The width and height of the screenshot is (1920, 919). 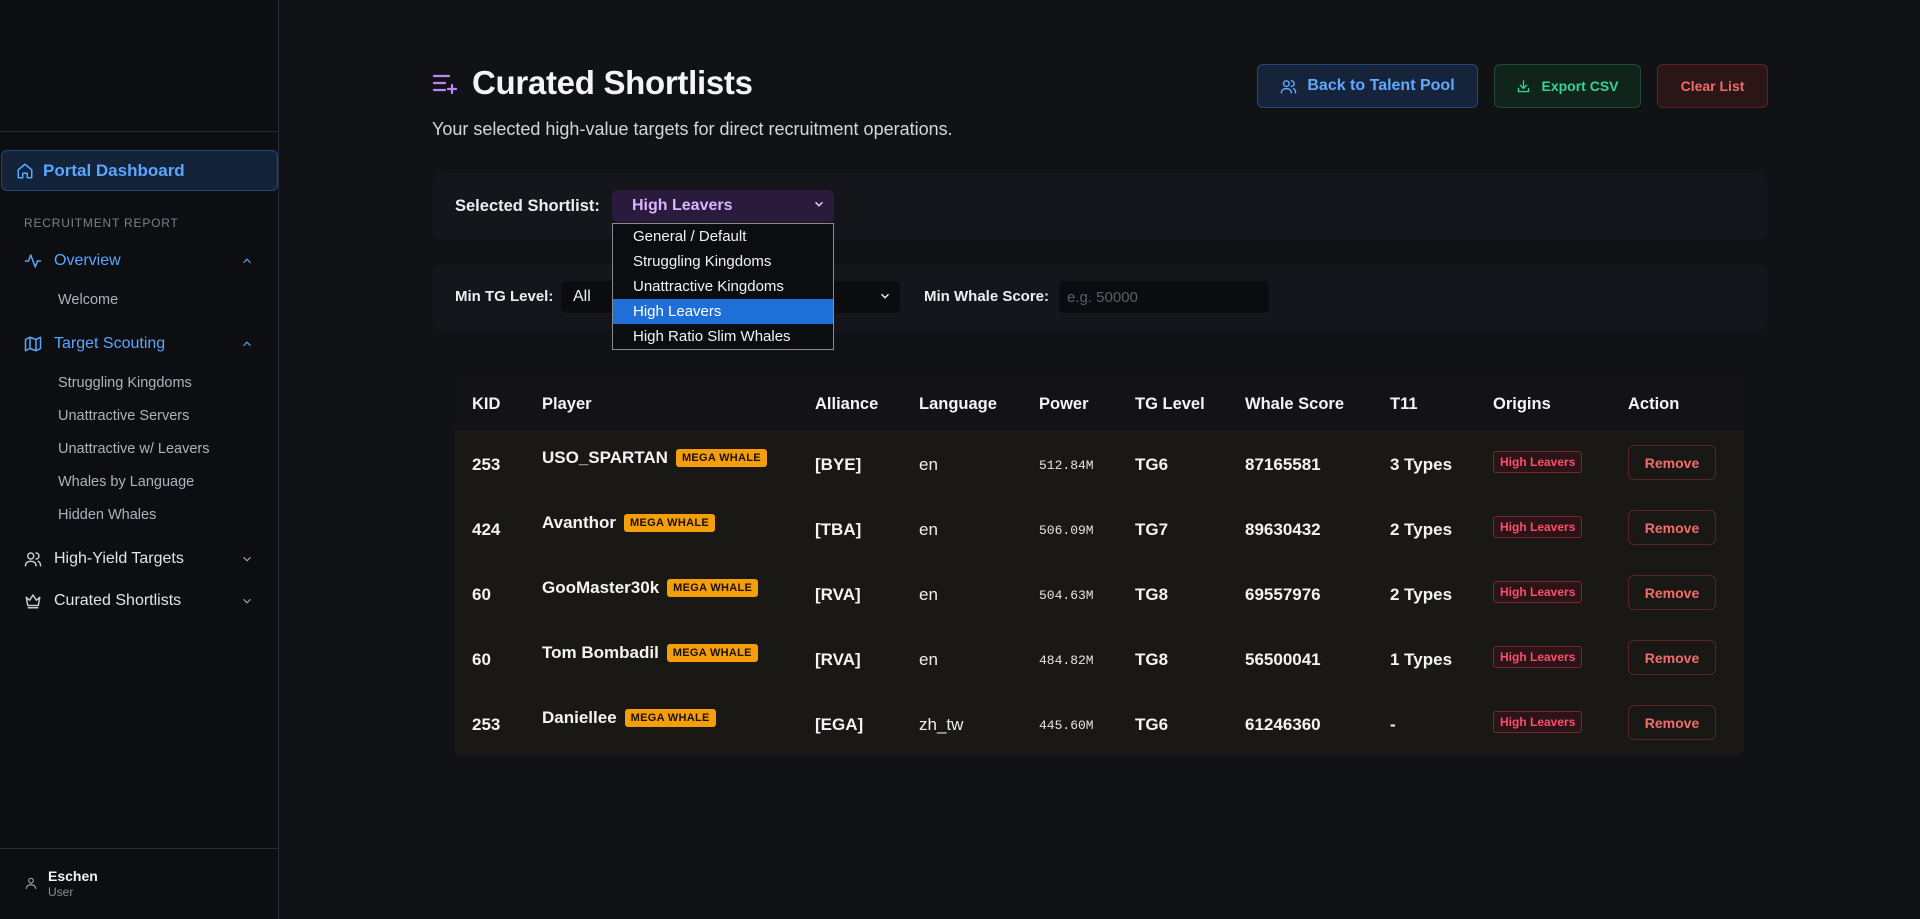 I want to click on sidebar-logo-area, so click(x=139, y=66).